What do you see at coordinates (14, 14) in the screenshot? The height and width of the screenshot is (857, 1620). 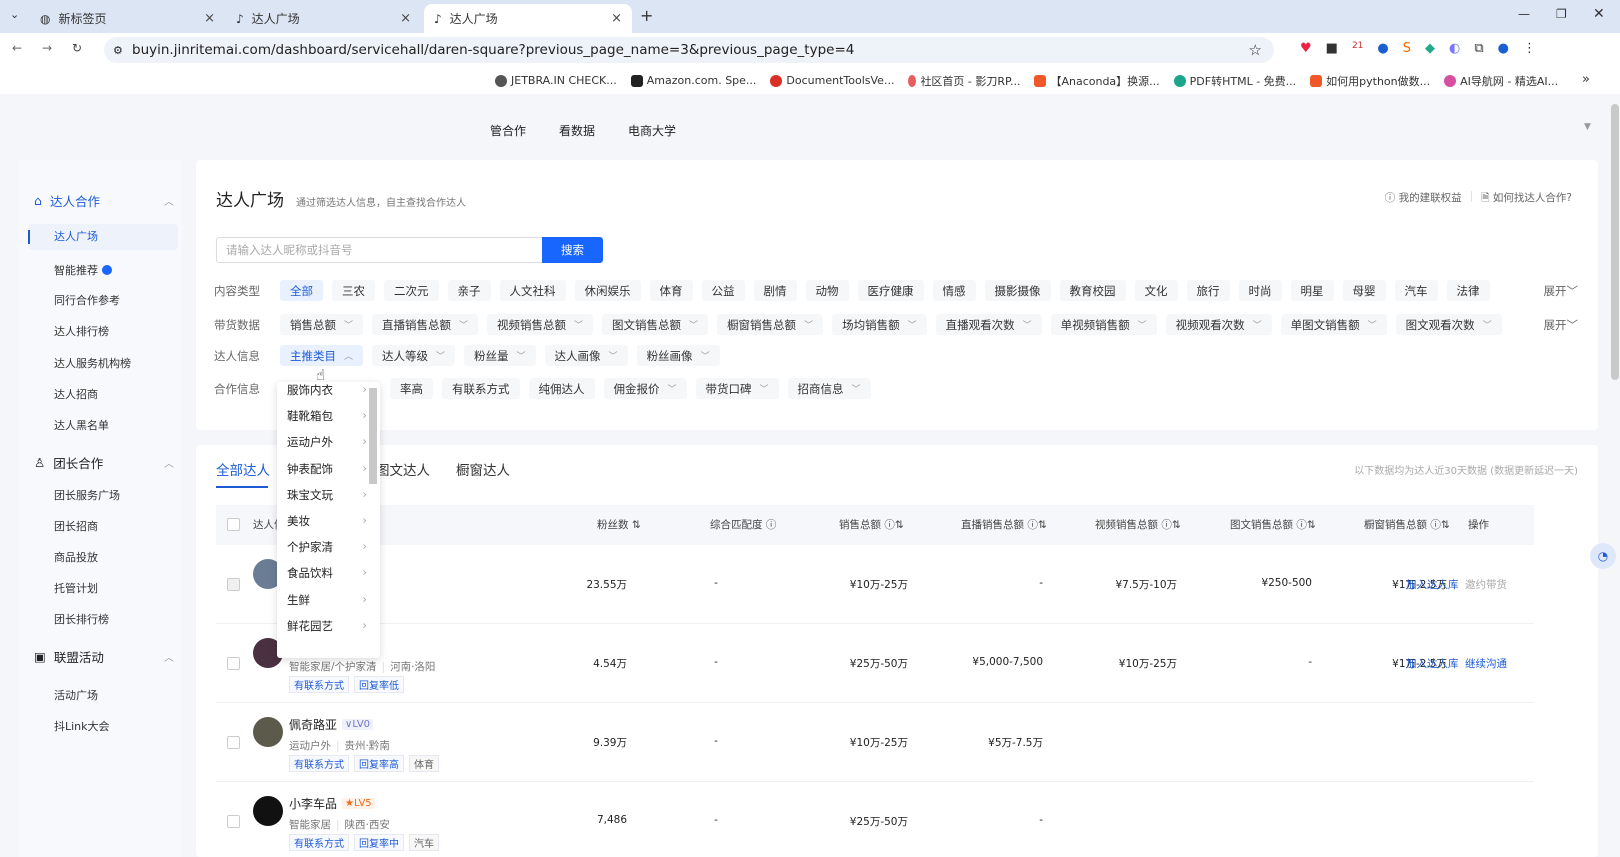 I see `tab-list-button: ⌄` at bounding box center [14, 14].